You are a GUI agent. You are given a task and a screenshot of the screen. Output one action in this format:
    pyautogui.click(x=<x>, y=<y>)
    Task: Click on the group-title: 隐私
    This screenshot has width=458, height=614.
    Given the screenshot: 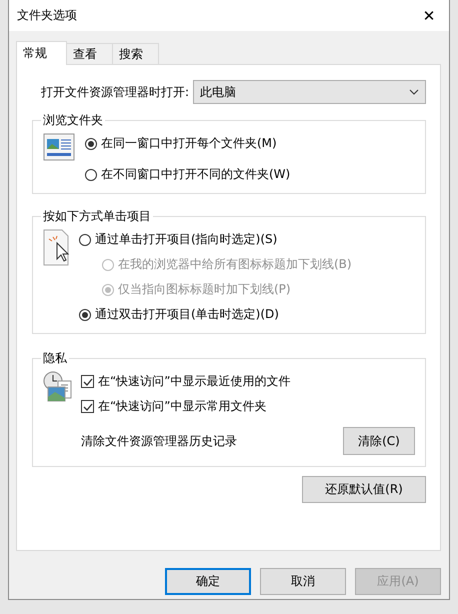 What is the action you would take?
    pyautogui.click(x=55, y=358)
    